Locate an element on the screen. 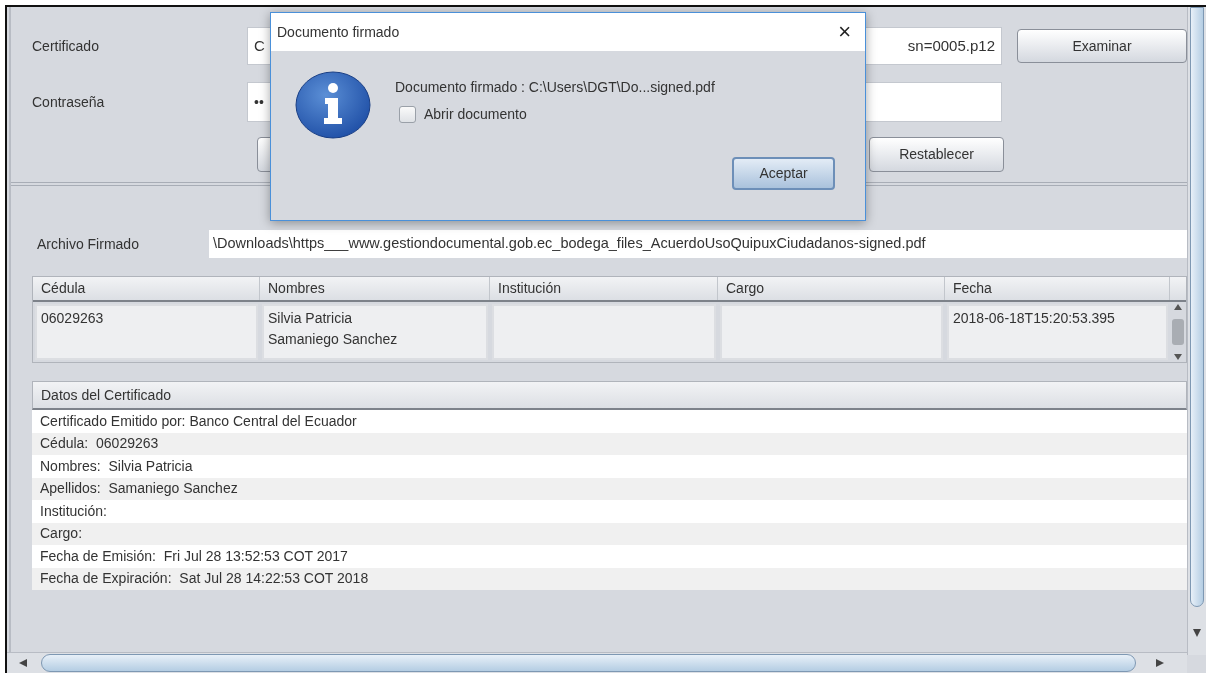 This screenshot has height=673, width=1206. scroll-up-icon is located at coordinates (1178, 307).